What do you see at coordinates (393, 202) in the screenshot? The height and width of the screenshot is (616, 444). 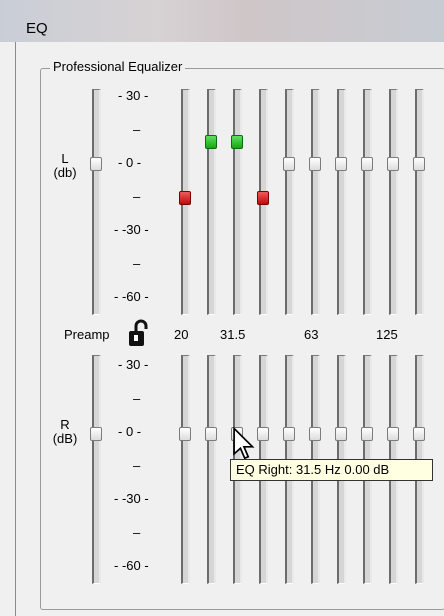 I see `left-band-9-track` at bounding box center [393, 202].